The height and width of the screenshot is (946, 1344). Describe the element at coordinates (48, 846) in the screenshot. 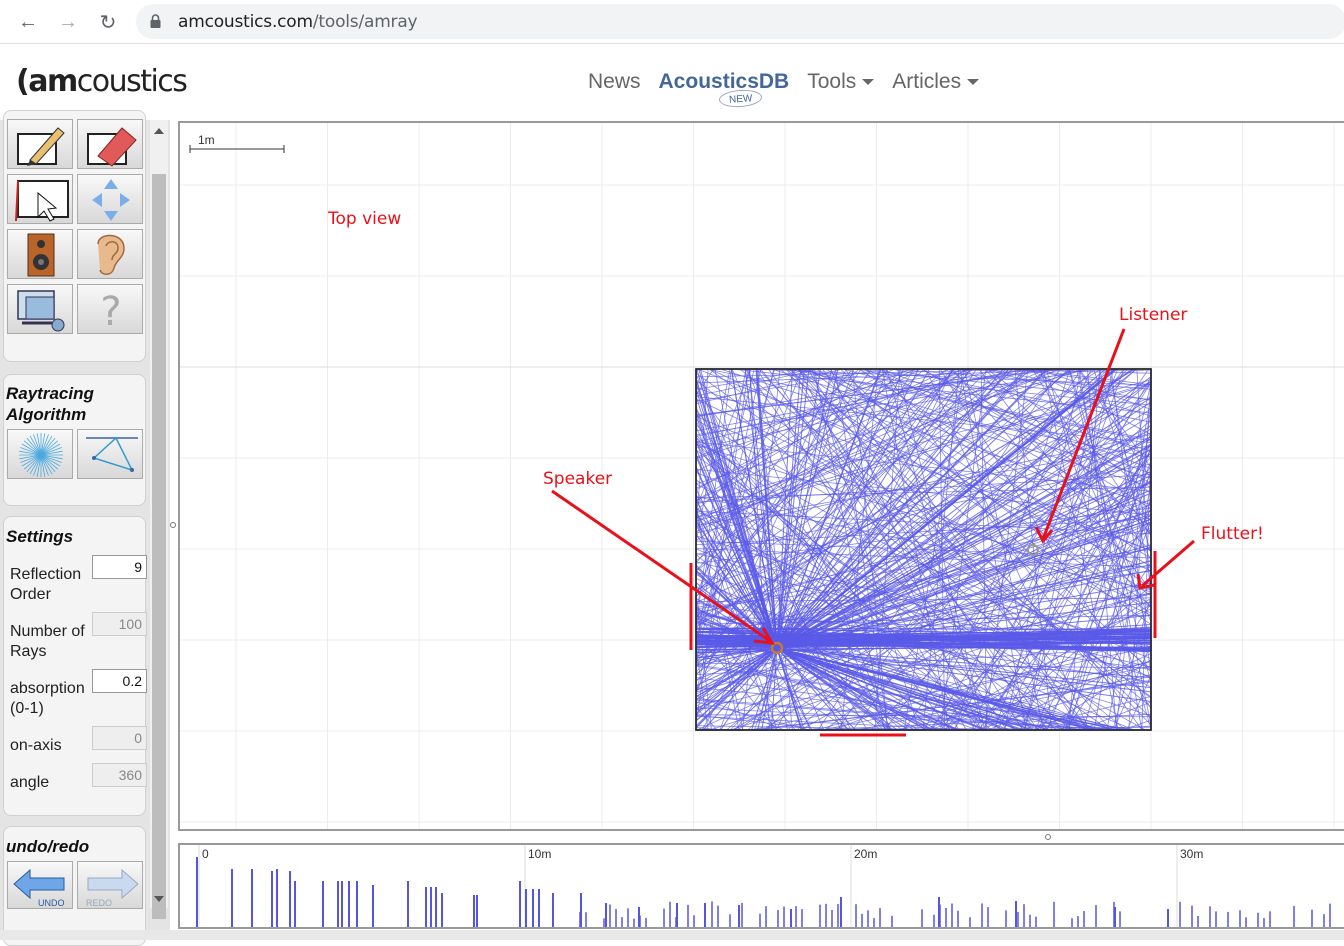

I see `undo-title: undo/redo` at that location.